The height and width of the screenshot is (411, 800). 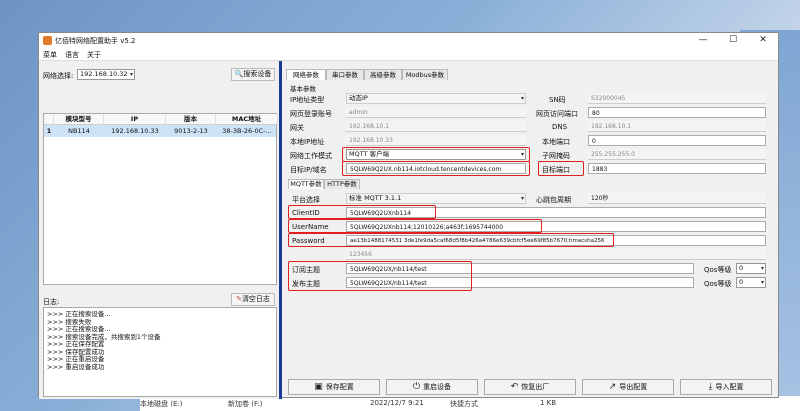 I want to click on work-mode-select: MQTT 客户端 ▾, so click(x=436, y=154).